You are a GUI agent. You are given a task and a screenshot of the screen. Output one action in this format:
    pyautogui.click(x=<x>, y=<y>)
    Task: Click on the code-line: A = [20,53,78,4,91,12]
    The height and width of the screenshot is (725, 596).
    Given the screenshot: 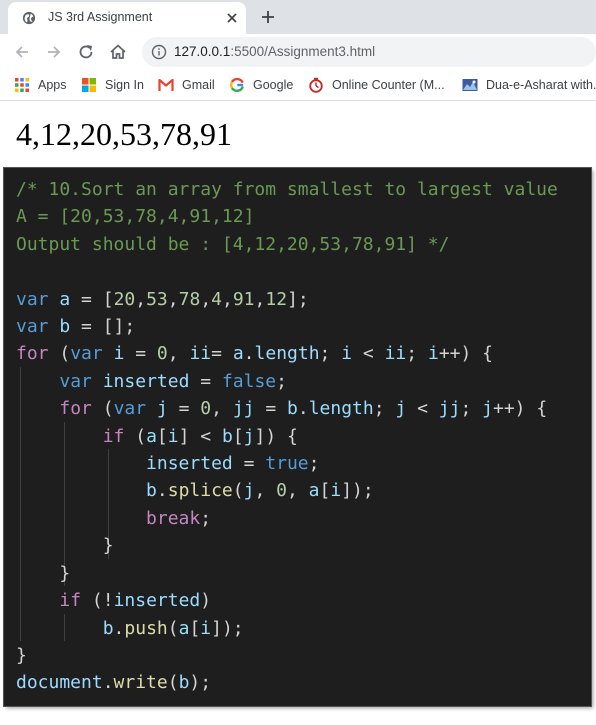 What is the action you would take?
    pyautogui.click(x=287, y=216)
    